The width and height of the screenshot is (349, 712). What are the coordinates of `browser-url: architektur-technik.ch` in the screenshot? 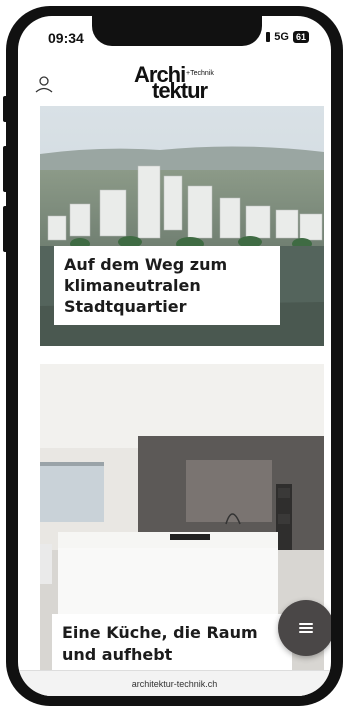 It's located at (174, 683).